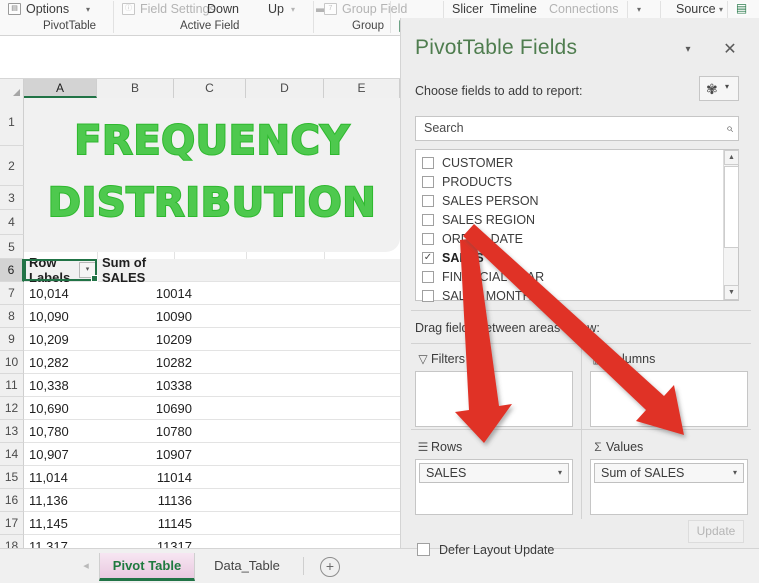  What do you see at coordinates (494, 399) in the screenshot?
I see `area-filters-dropzone` at bounding box center [494, 399].